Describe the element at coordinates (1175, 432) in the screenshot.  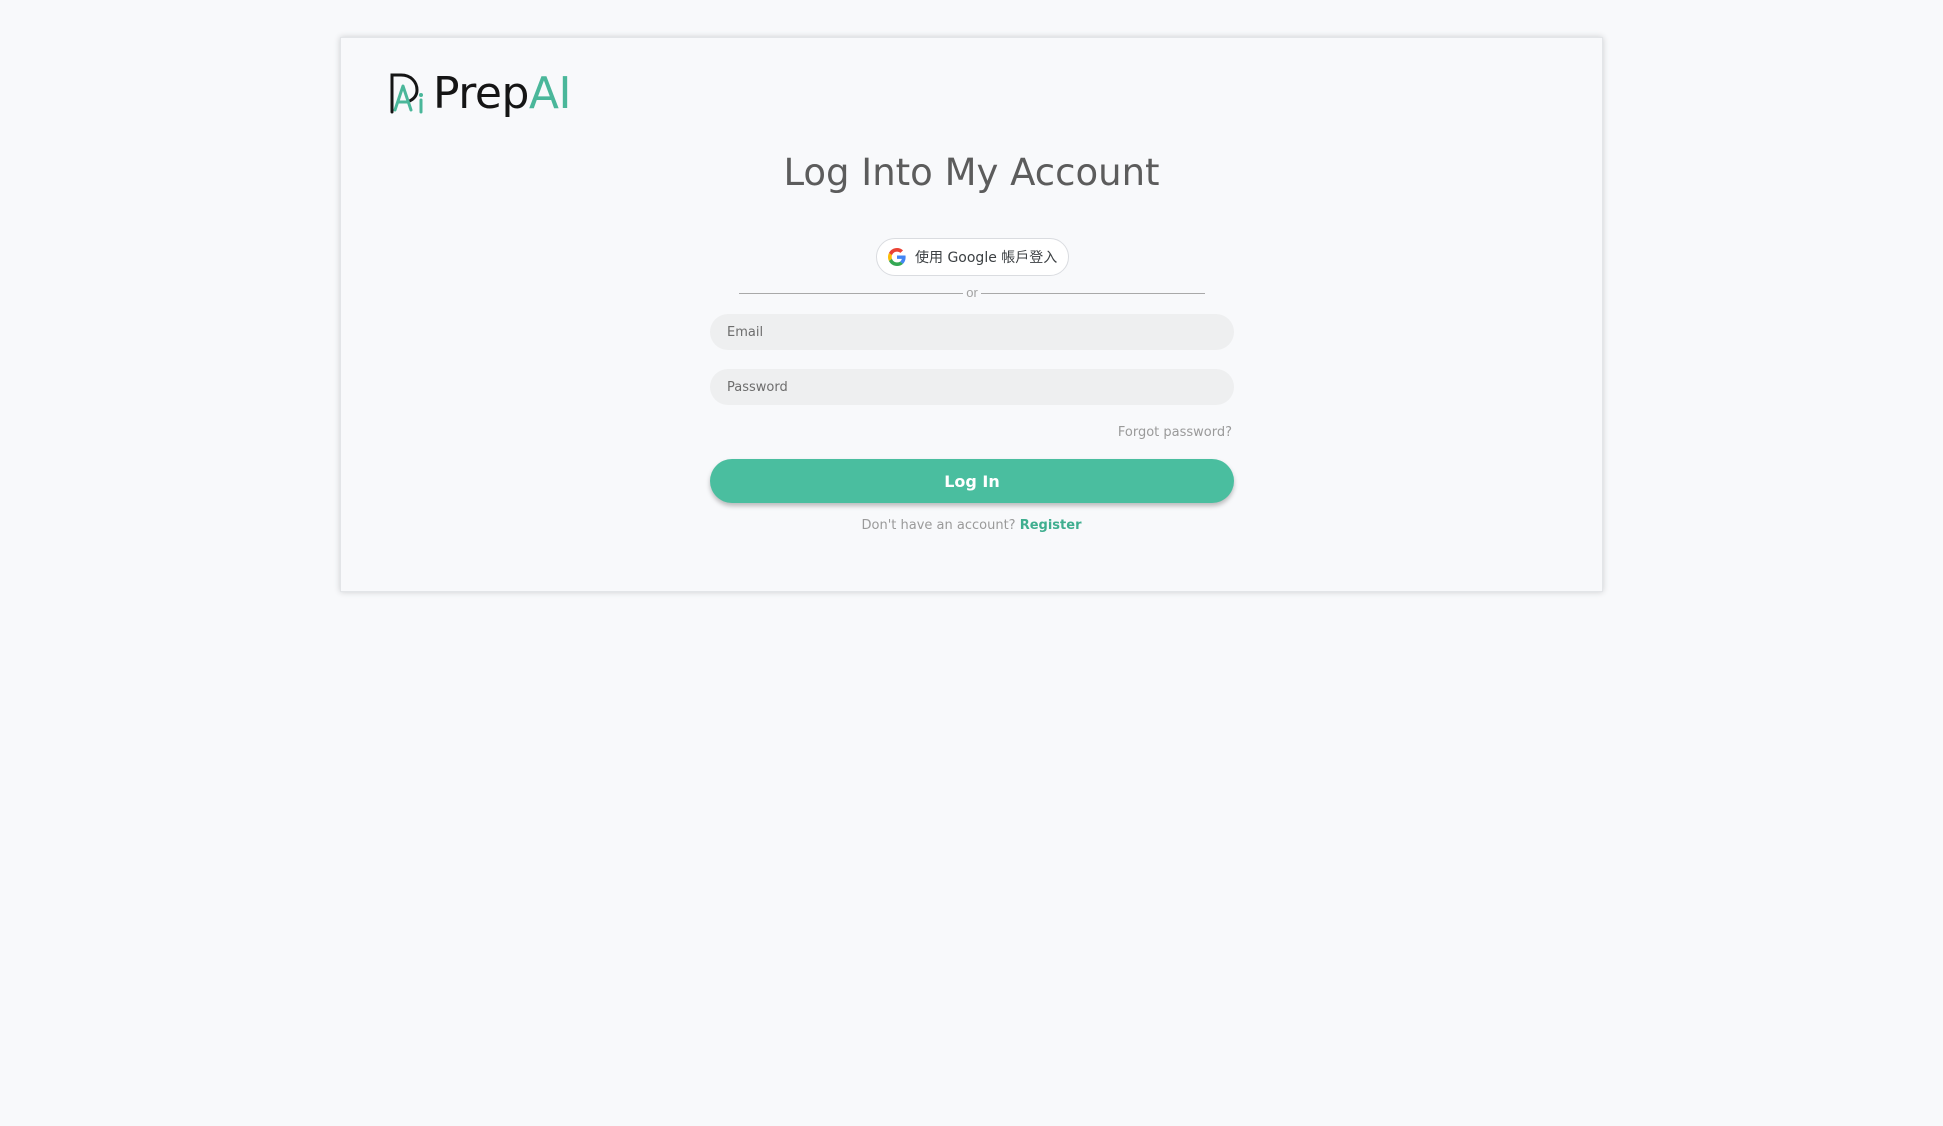
I see `forgot-password-link: Forgot password?` at that location.